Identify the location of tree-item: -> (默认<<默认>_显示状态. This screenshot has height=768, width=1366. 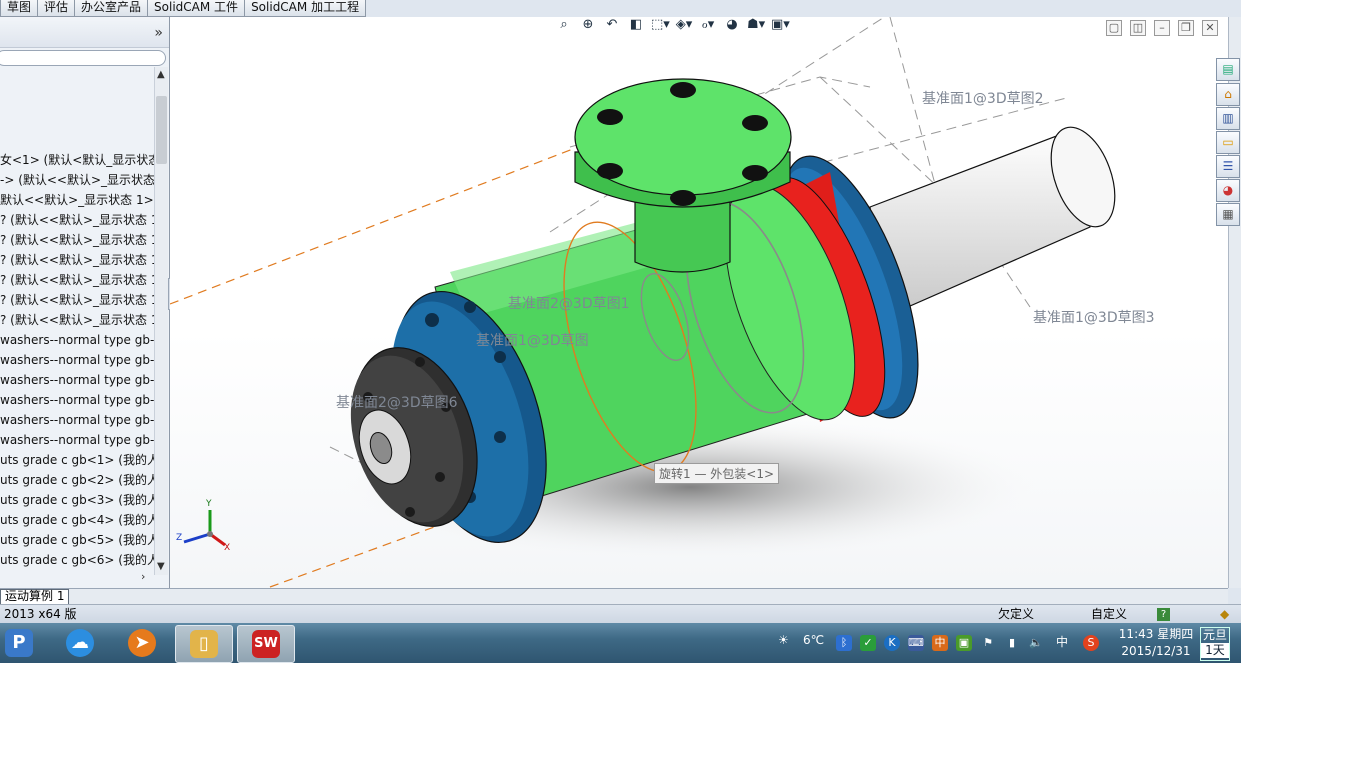
(78, 180).